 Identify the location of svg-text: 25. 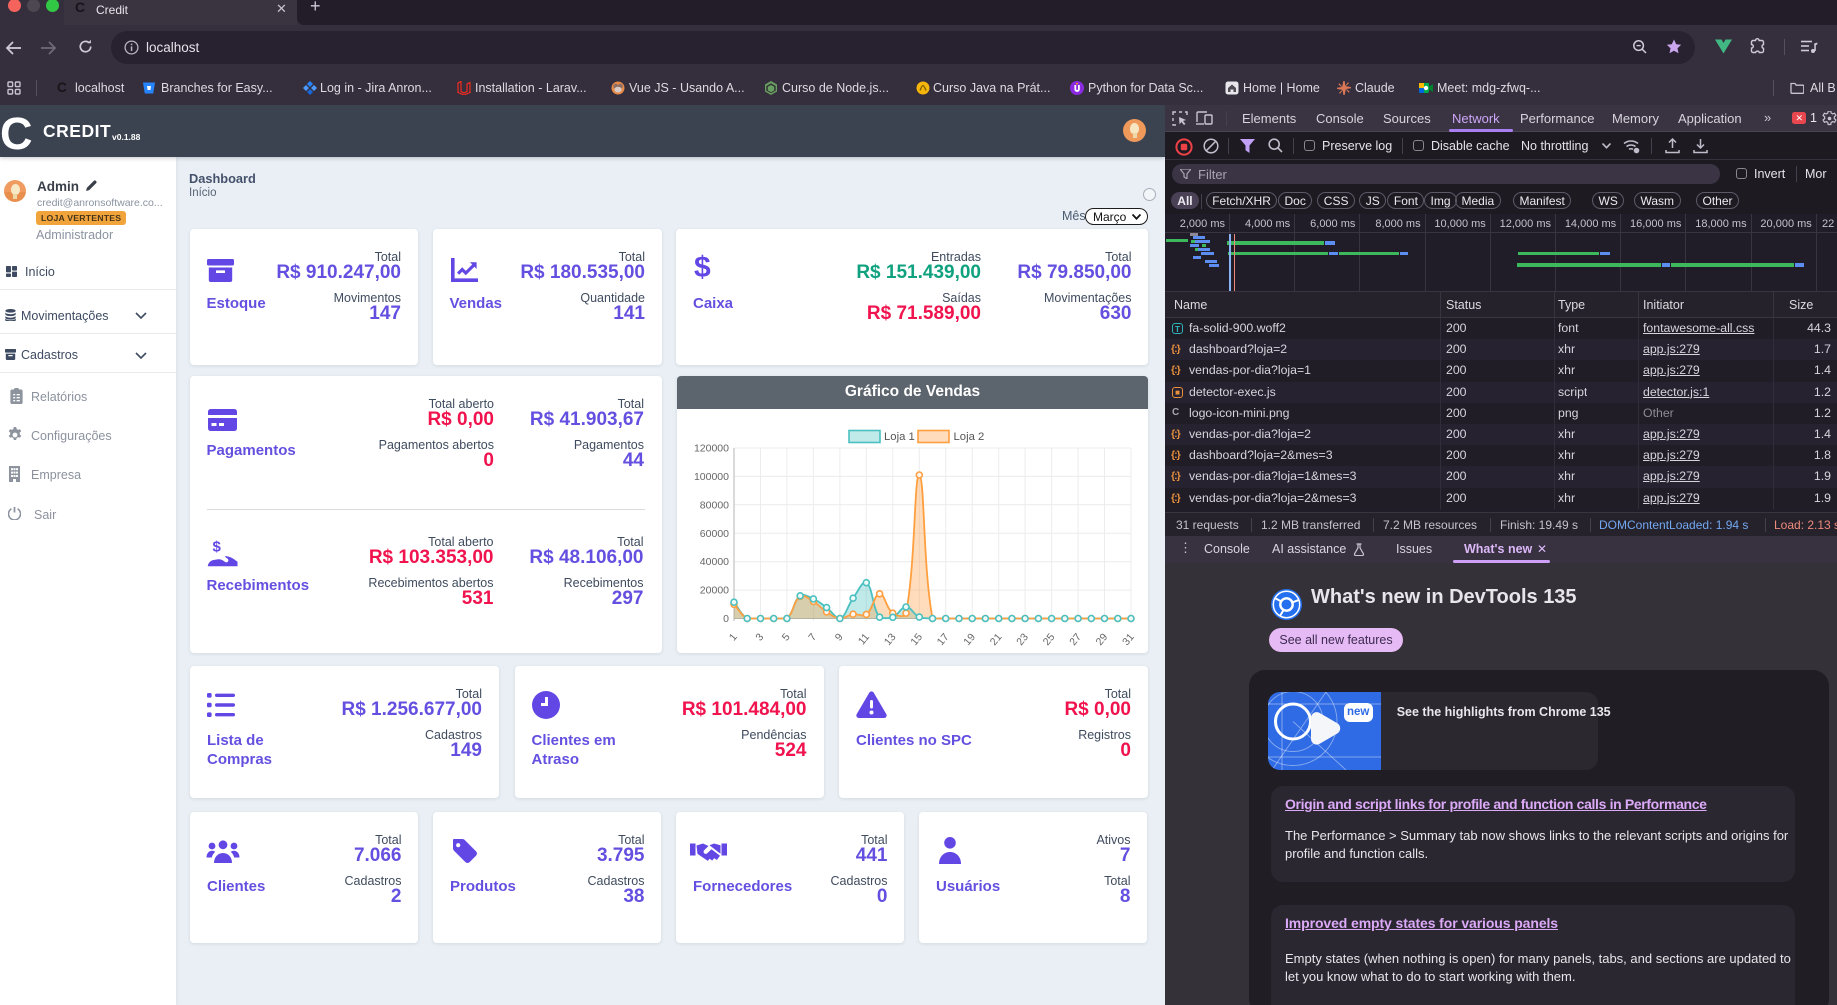
(1049, 639).